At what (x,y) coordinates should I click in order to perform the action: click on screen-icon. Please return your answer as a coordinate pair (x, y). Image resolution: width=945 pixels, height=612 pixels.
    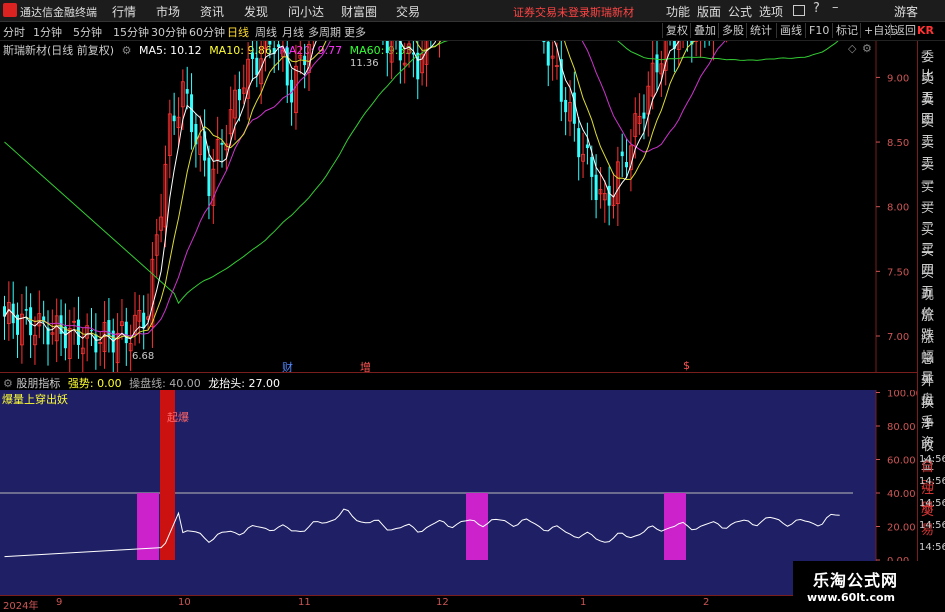
    Looking at the image, I should click on (799, 10).